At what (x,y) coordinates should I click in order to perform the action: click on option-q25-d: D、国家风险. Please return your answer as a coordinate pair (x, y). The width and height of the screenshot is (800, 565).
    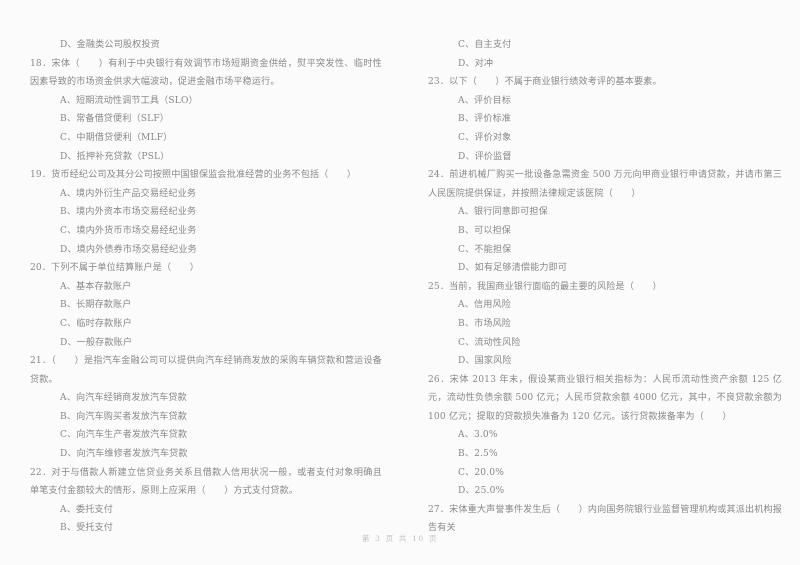
    Looking at the image, I should click on (485, 361).